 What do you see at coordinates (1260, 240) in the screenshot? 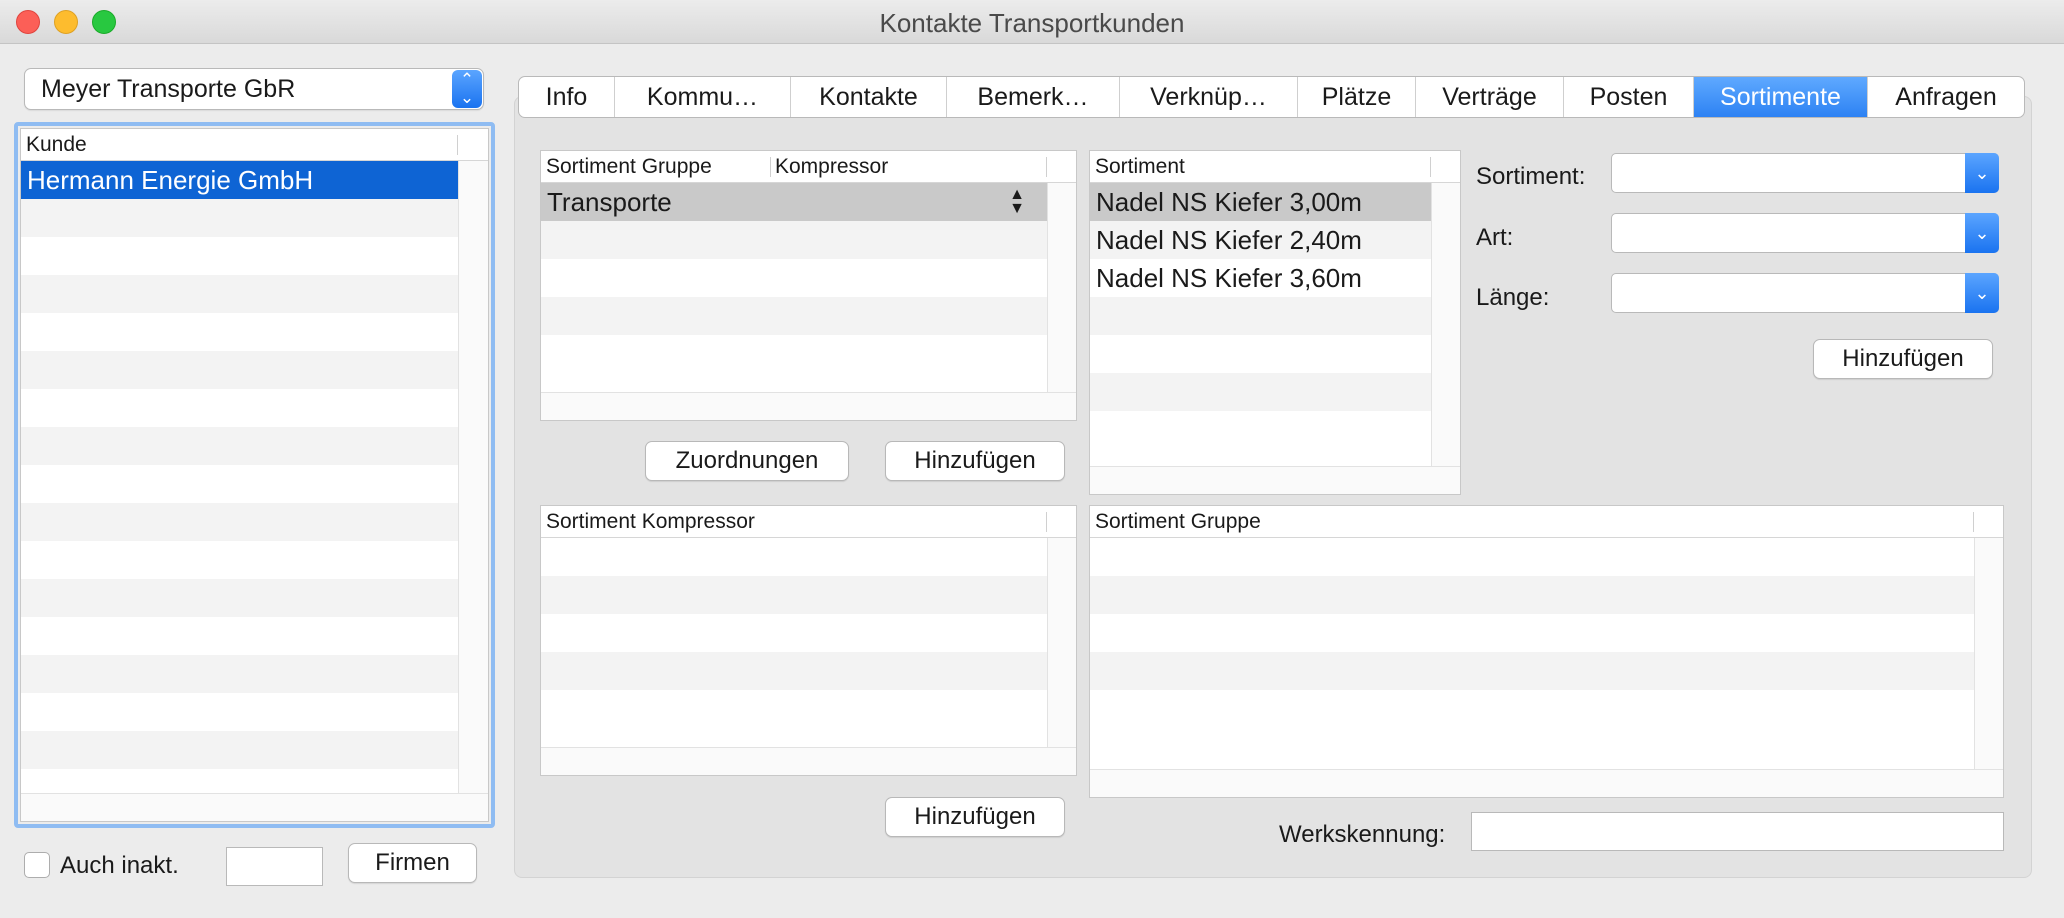
I see `table-row: Nadel NS Kiefer 2,40m` at bounding box center [1260, 240].